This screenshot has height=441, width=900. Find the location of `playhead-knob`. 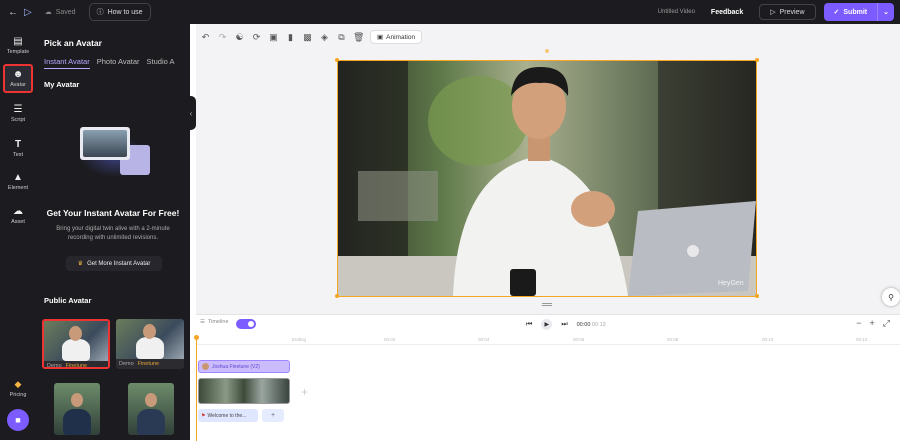

playhead-knob is located at coordinates (196, 337).